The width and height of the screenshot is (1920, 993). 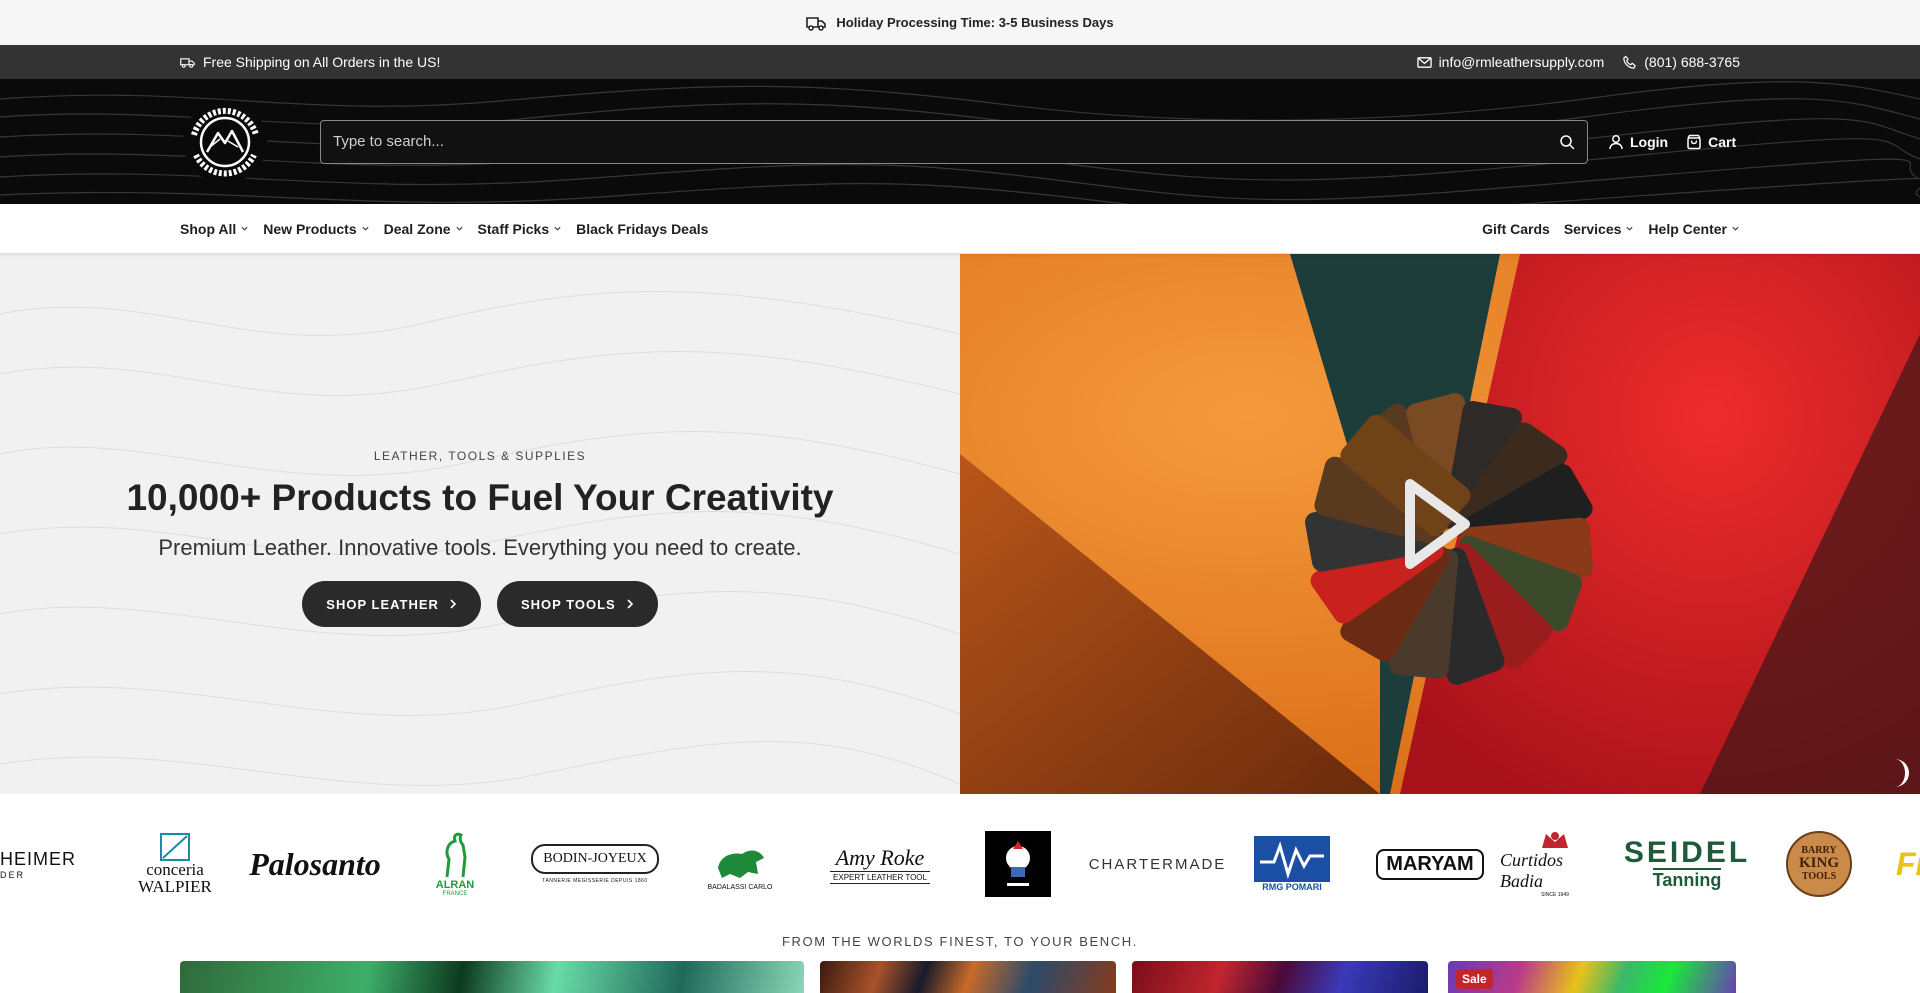 I want to click on nav-deal-zone: Deal Zone, so click(x=424, y=229).